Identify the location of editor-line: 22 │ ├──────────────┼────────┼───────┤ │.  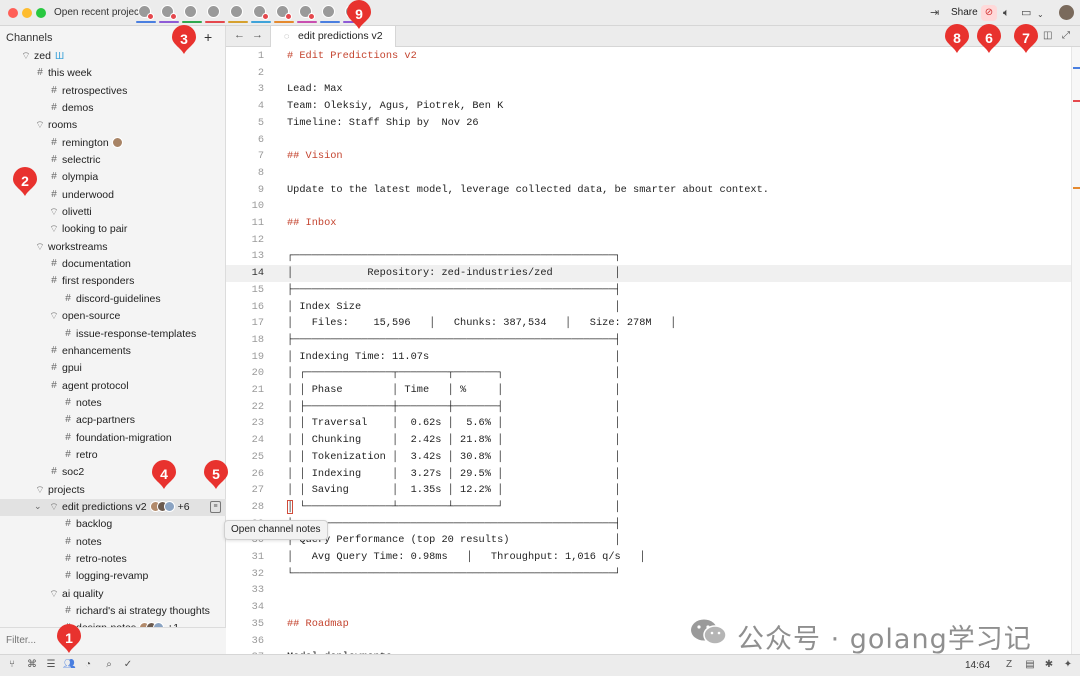
(648, 407).